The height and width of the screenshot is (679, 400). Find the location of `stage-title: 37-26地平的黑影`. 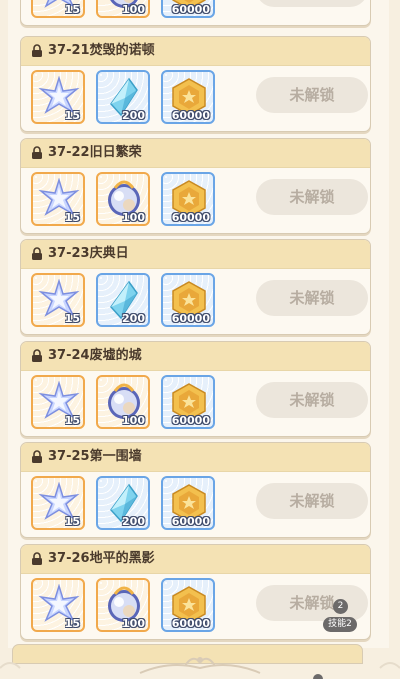

stage-title: 37-26地平的黑影 is located at coordinates (101, 558).